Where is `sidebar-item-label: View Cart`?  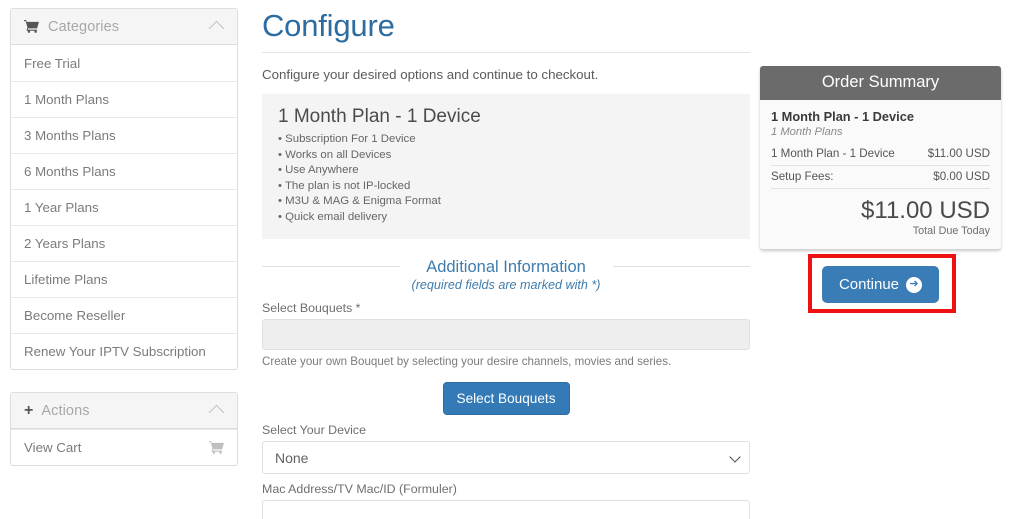
sidebar-item-label: View Cart is located at coordinates (53, 447).